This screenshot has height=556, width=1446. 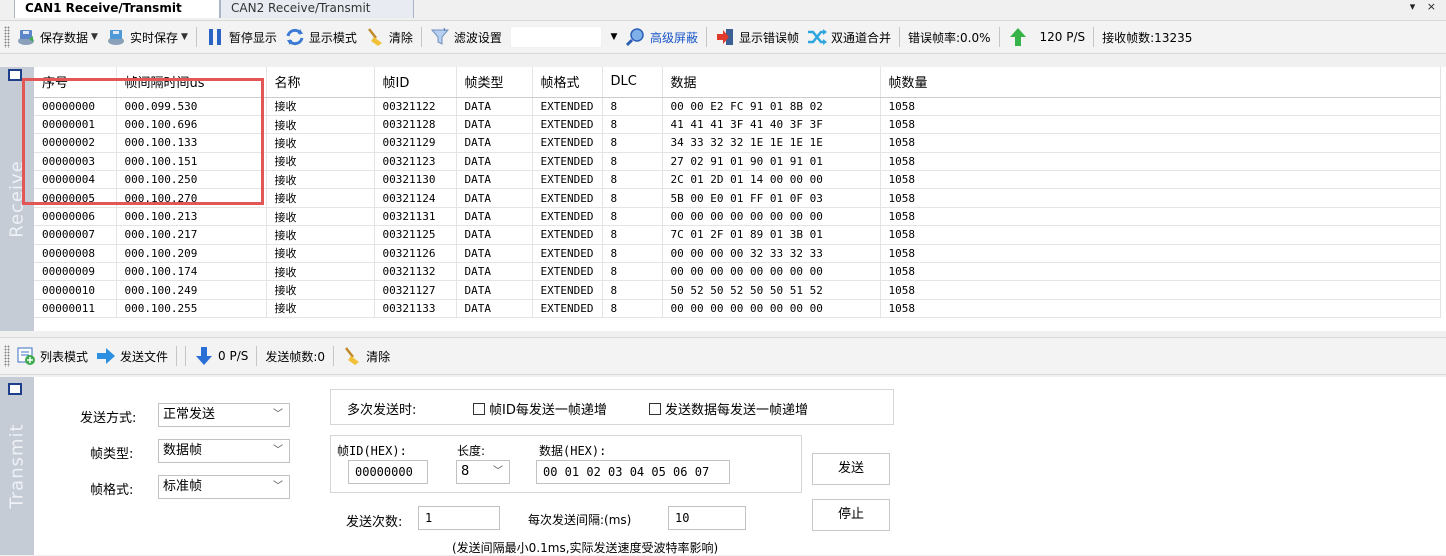 What do you see at coordinates (771, 82) in the screenshot?
I see `column-header: 数据` at bounding box center [771, 82].